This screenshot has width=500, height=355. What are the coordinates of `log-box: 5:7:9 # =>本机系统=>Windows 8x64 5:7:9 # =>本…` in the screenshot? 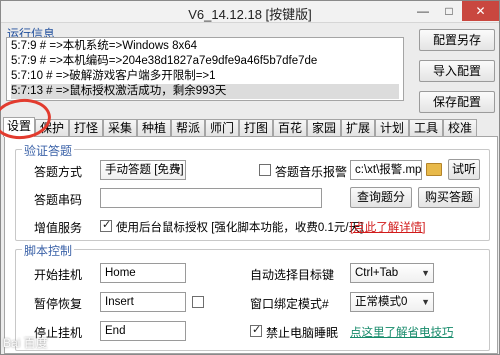 It's located at (205, 69).